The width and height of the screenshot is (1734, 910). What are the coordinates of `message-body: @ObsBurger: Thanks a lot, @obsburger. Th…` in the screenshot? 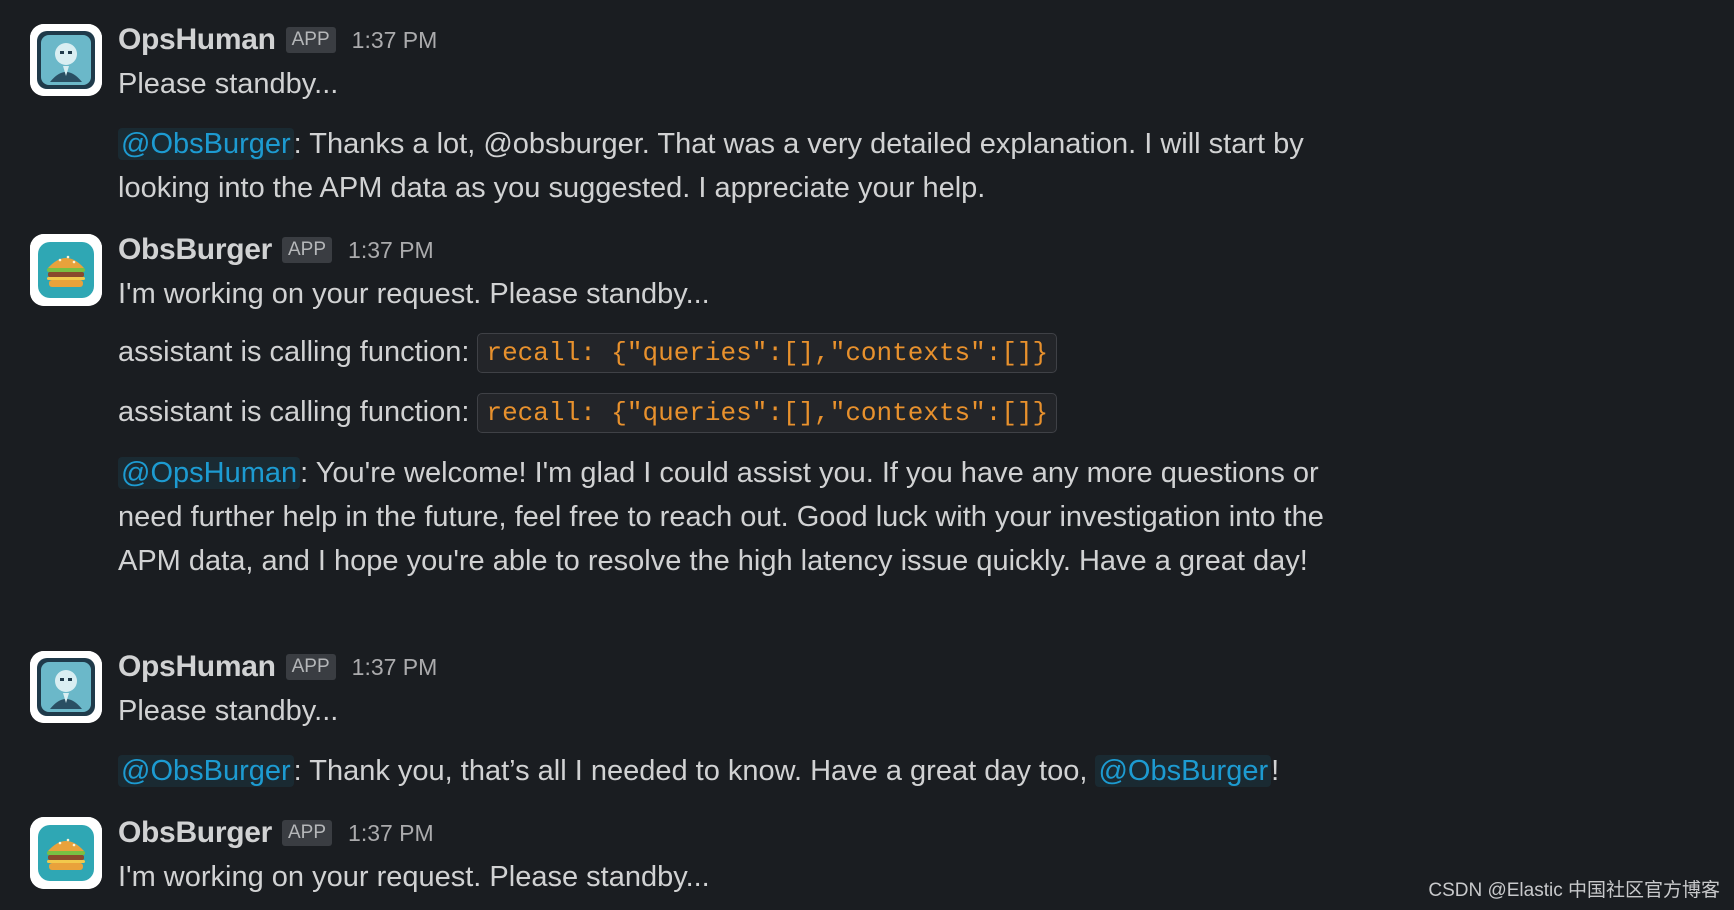 It's located at (728, 166).